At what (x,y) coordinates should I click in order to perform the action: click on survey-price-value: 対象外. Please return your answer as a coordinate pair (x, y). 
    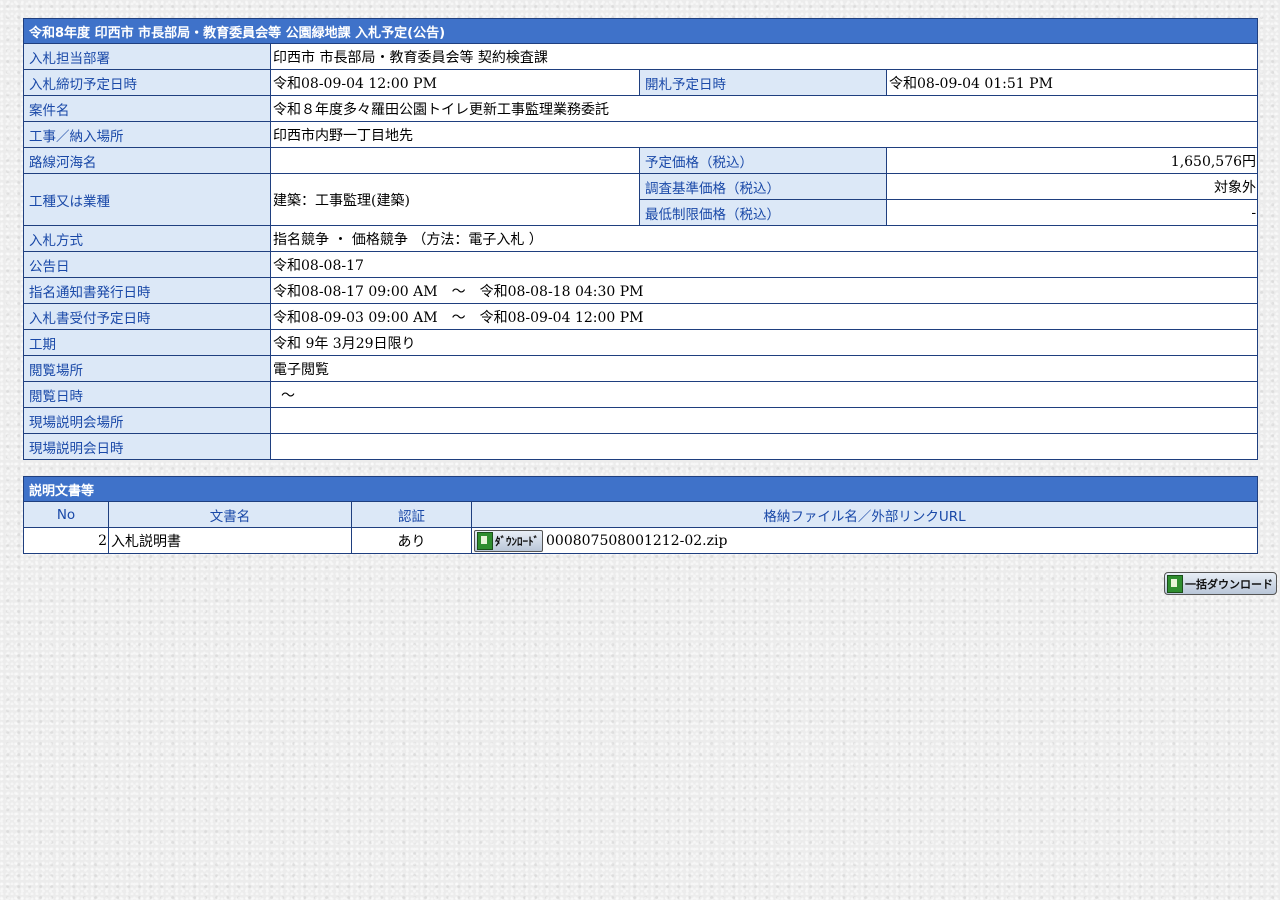
    Looking at the image, I should click on (1072, 186).